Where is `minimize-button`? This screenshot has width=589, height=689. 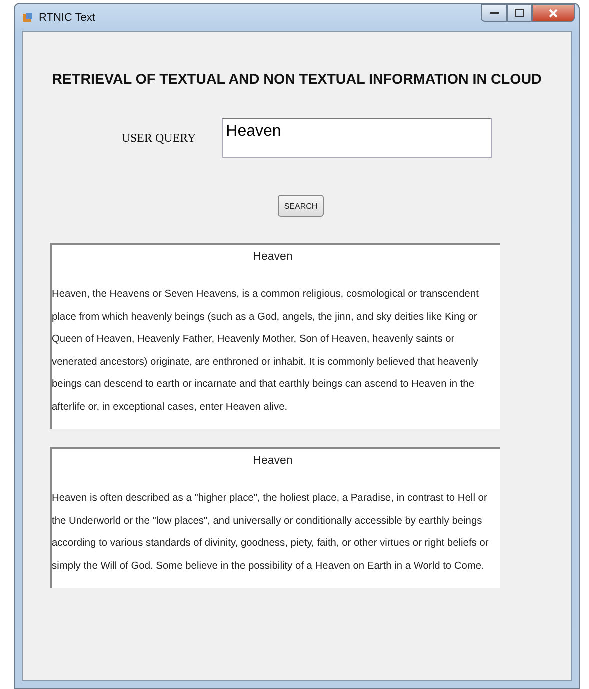 minimize-button is located at coordinates (494, 13).